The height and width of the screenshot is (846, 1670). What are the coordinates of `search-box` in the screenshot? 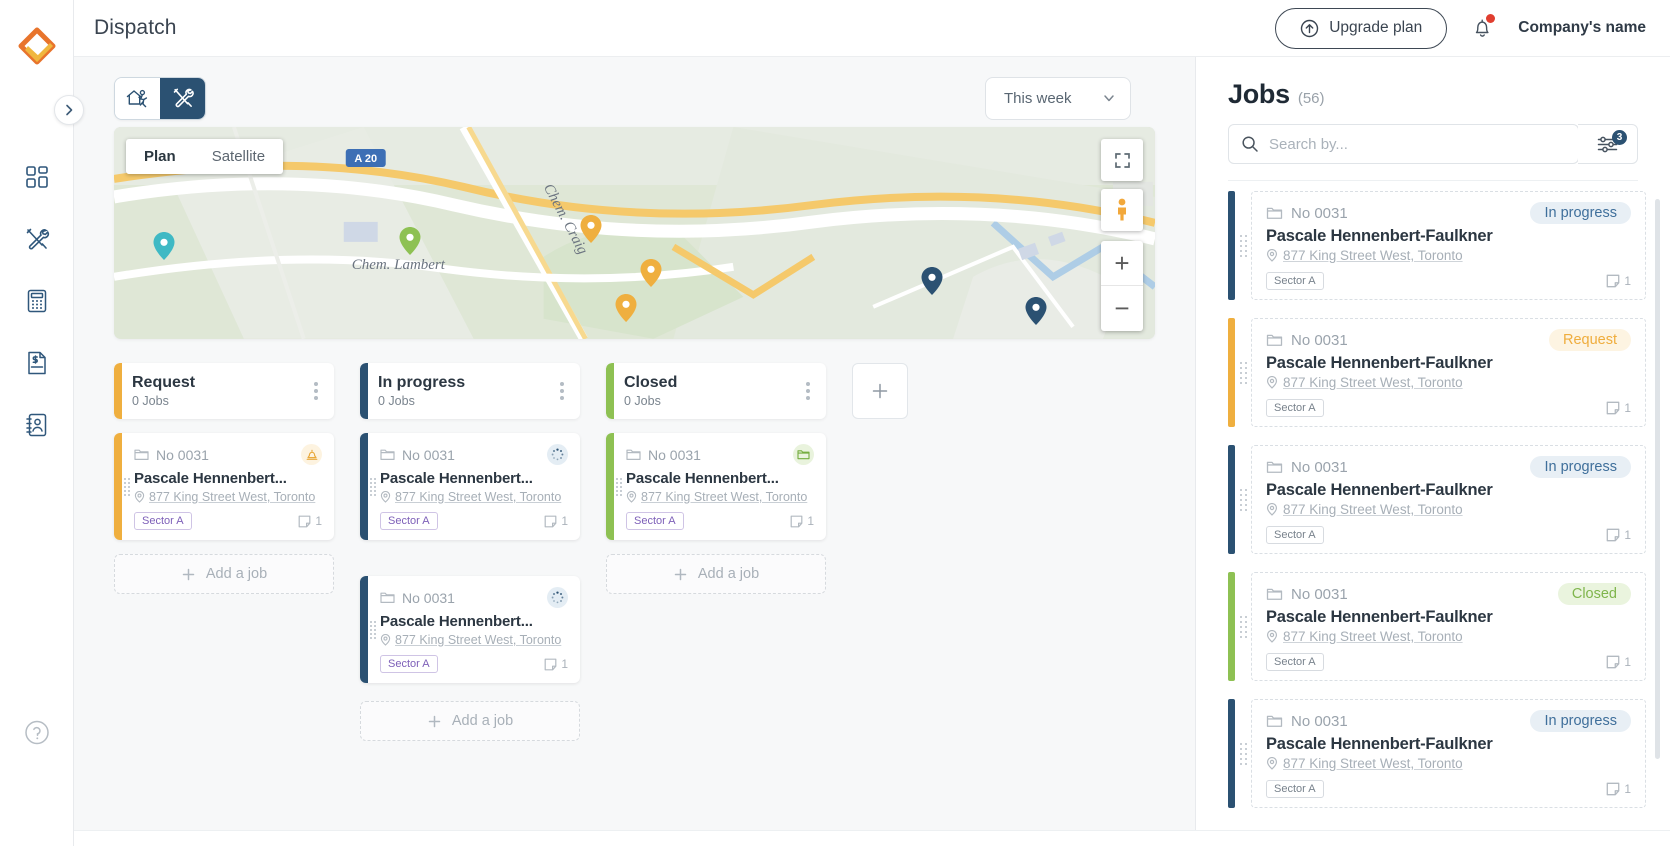 It's located at (1403, 144).